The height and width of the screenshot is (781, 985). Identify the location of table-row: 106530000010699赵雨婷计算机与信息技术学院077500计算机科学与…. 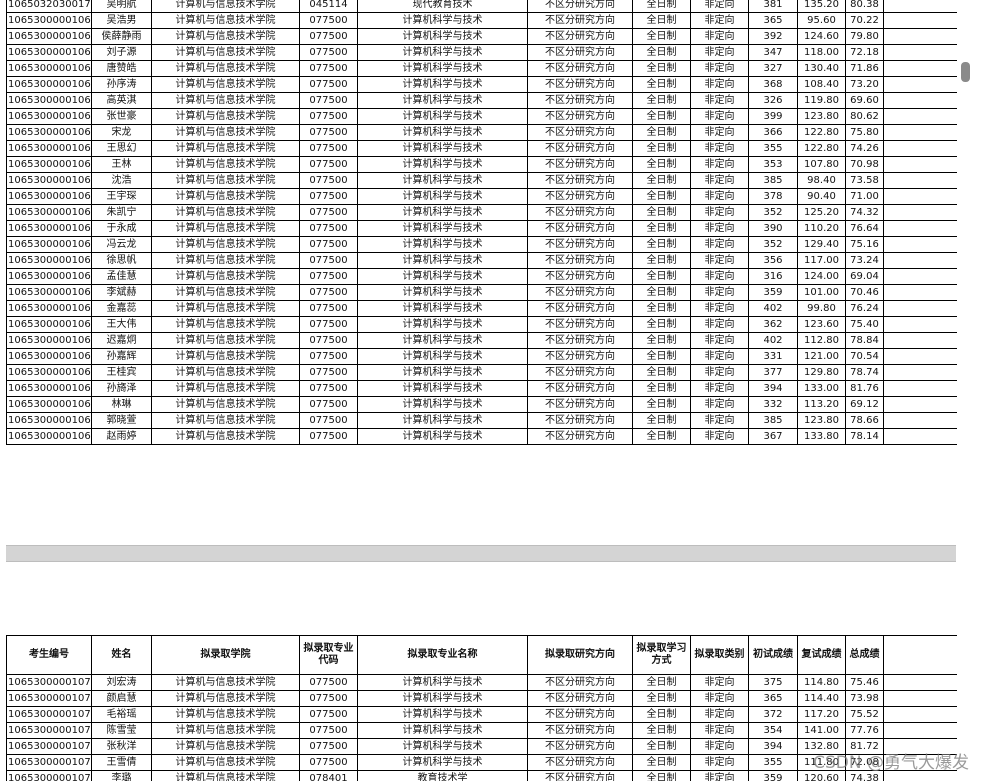
(481, 436).